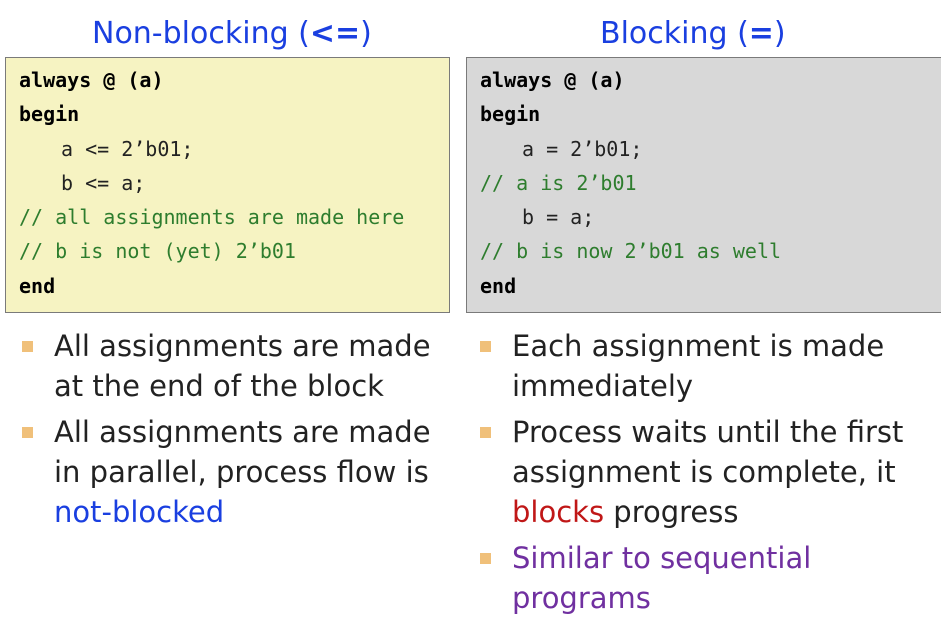 The width and height of the screenshot is (941, 624). What do you see at coordinates (201, 33) in the screenshot?
I see `nonblocking-title-text: Non-blocking (` at bounding box center [201, 33].